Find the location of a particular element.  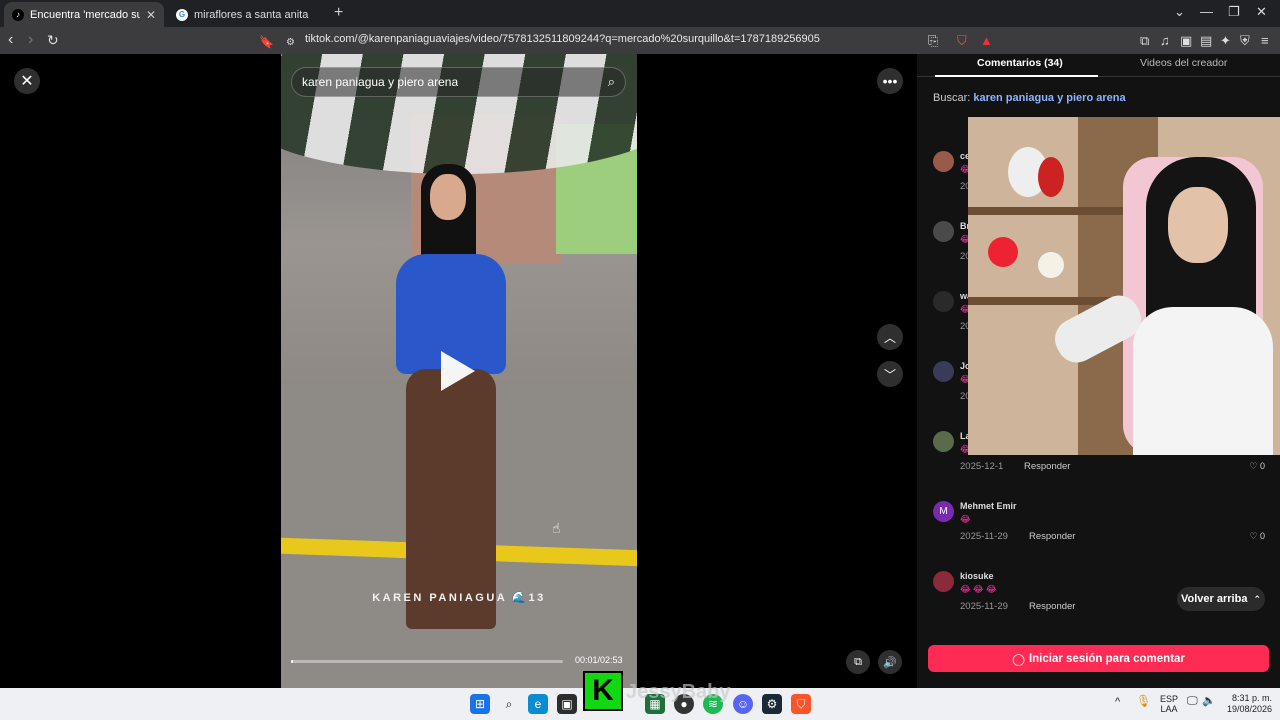

tab-comments: Comentarios (34) is located at coordinates (1020, 63).